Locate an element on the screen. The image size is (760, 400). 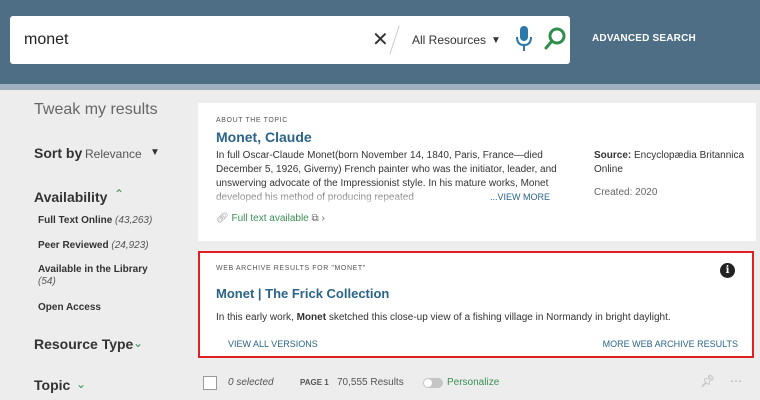
chevron-right-icon: › is located at coordinates (323, 218).